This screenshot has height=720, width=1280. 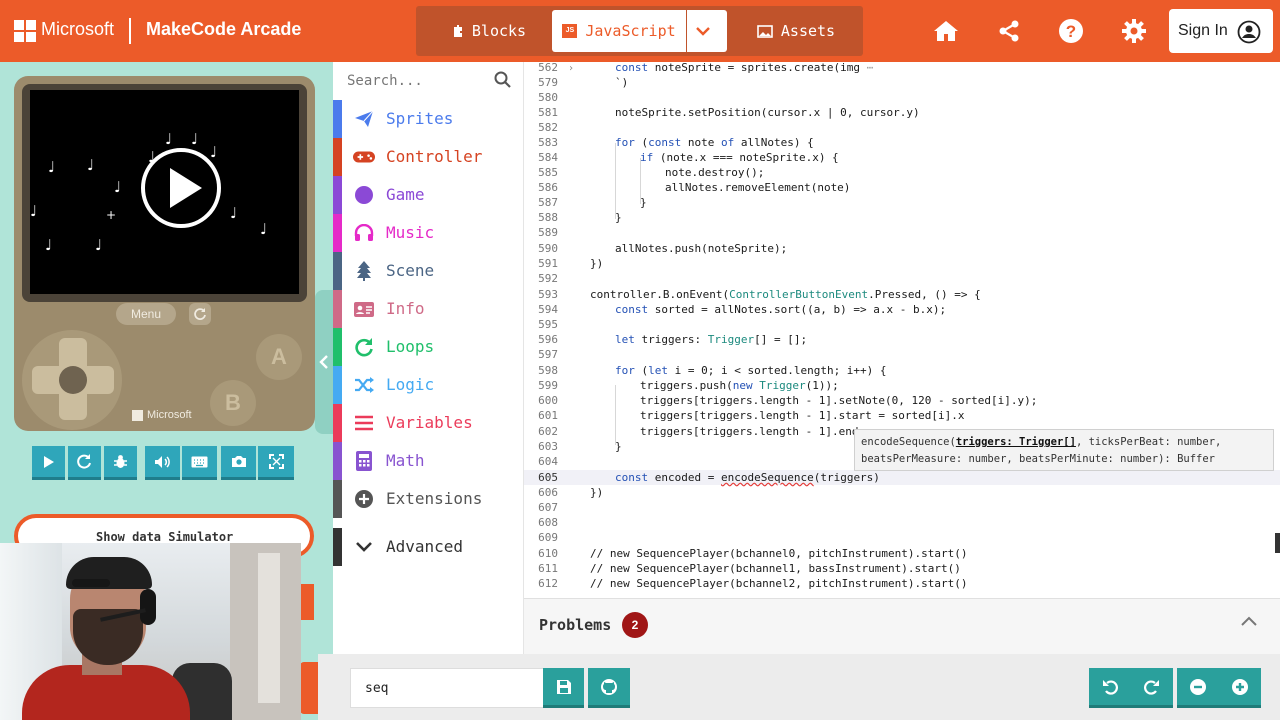 I want to click on line-text: allNotes.removeElement(note), so click(x=758, y=187).